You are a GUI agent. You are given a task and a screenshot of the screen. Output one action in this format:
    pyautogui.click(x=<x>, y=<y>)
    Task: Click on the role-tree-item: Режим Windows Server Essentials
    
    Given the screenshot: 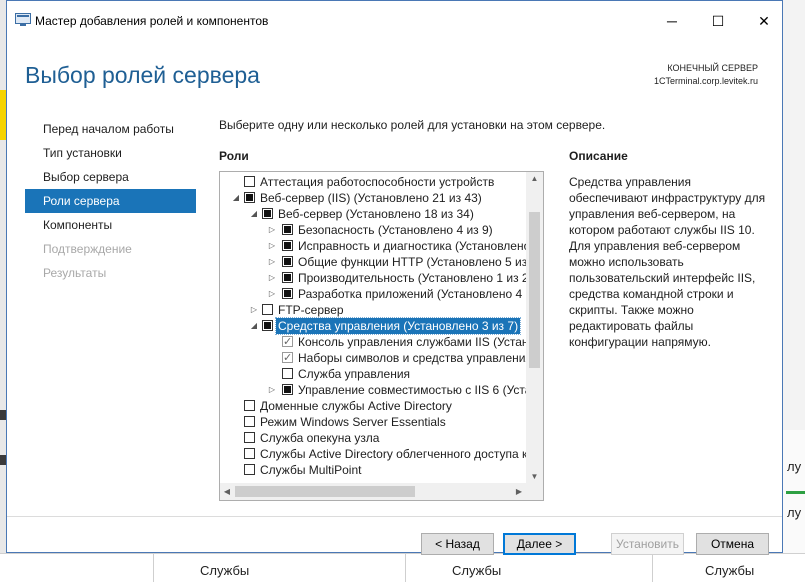 What is the action you would take?
    pyautogui.click(x=373, y=422)
    